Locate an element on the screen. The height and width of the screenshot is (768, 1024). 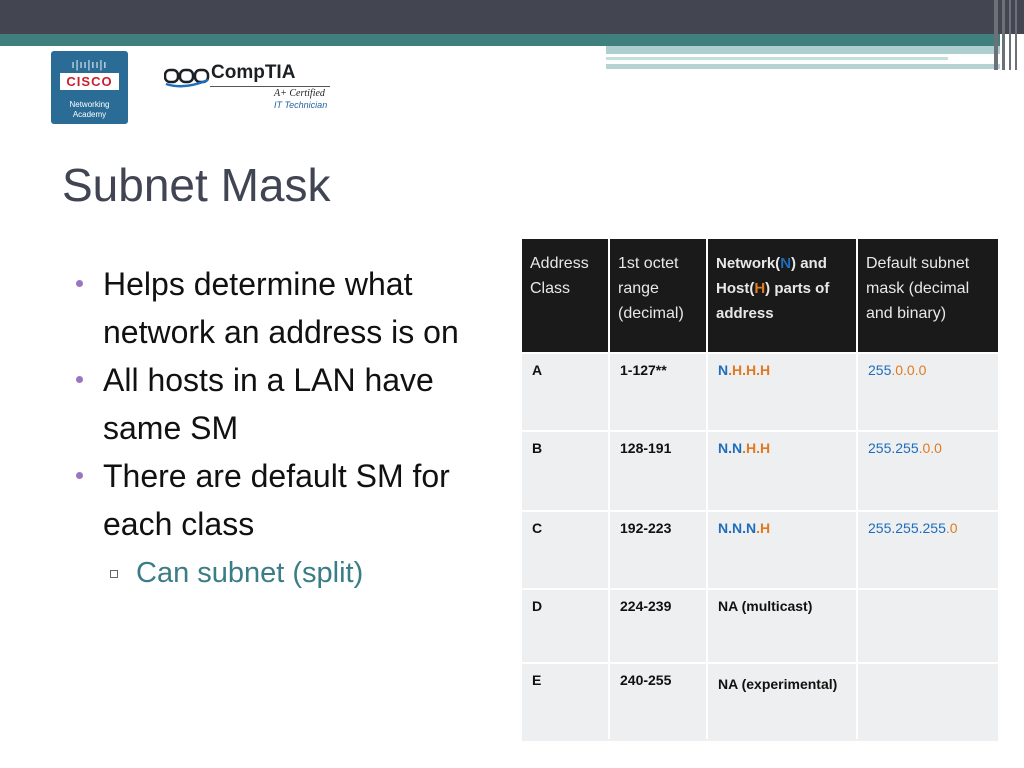
comptia-certified-label: A+ Certified is located at coordinates (299, 93).